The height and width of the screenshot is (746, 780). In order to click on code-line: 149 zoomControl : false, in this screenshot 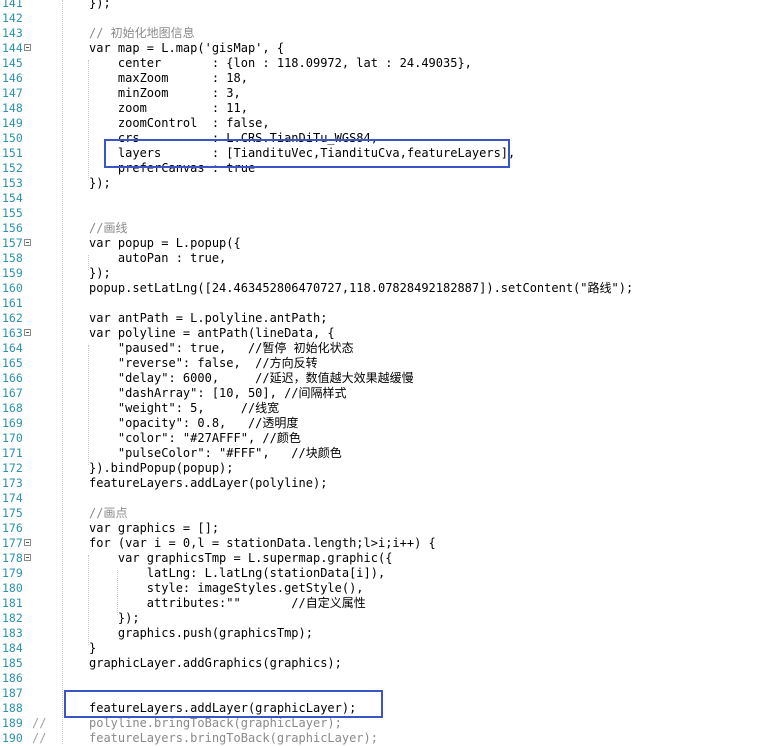, I will do `click(390, 123)`.